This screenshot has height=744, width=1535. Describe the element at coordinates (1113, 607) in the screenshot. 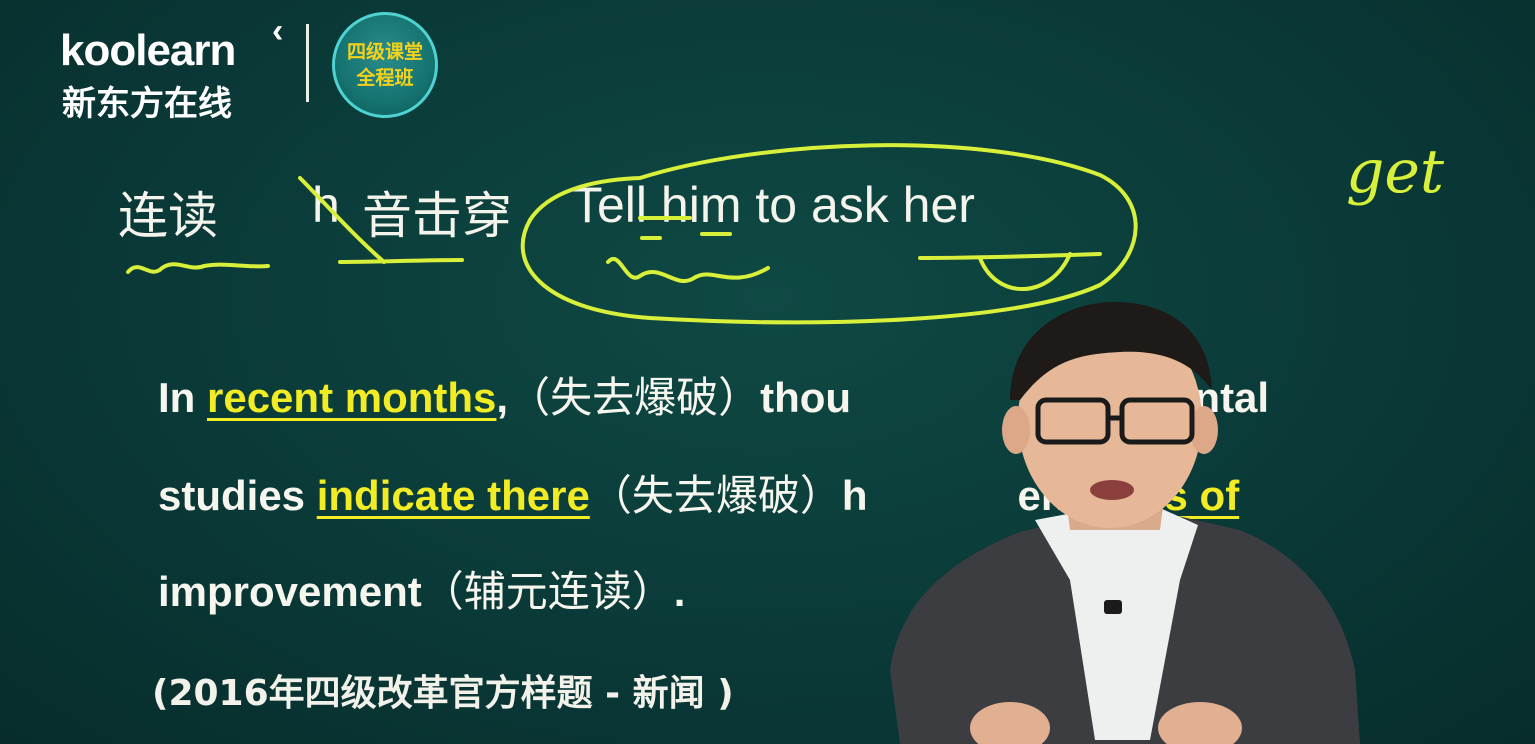

I see `lapel-mic` at that location.